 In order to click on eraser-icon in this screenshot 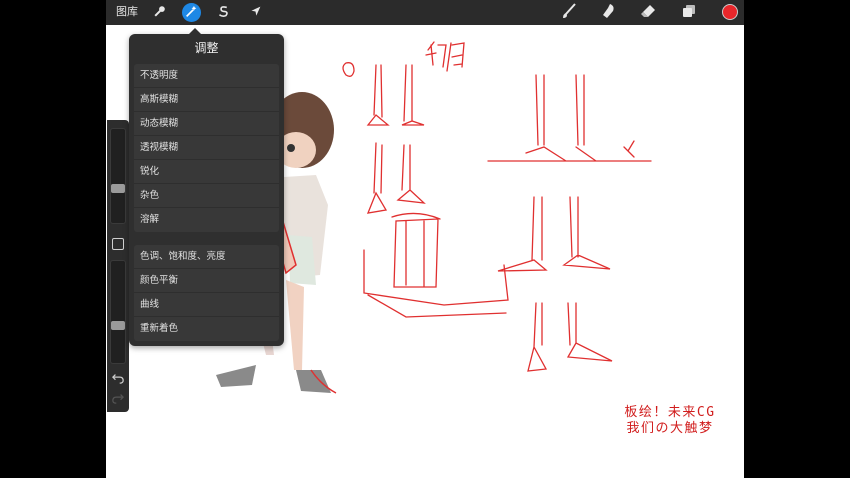, I will do `click(648, 13)`.